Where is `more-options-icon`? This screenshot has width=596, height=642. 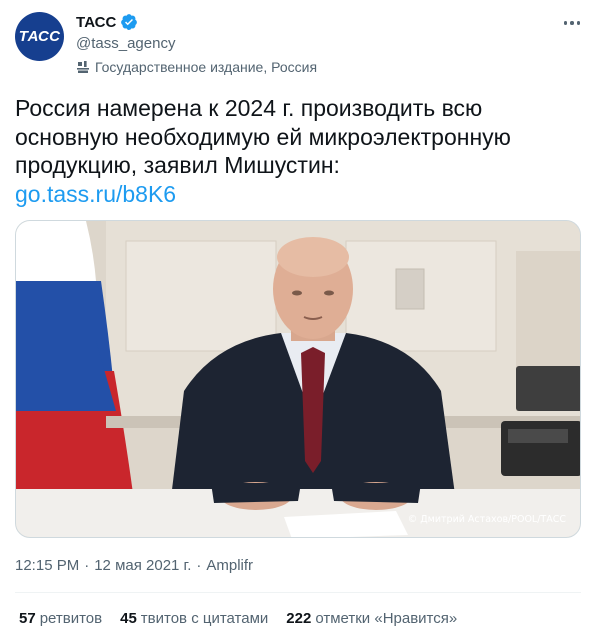
more-options-icon is located at coordinates (572, 23).